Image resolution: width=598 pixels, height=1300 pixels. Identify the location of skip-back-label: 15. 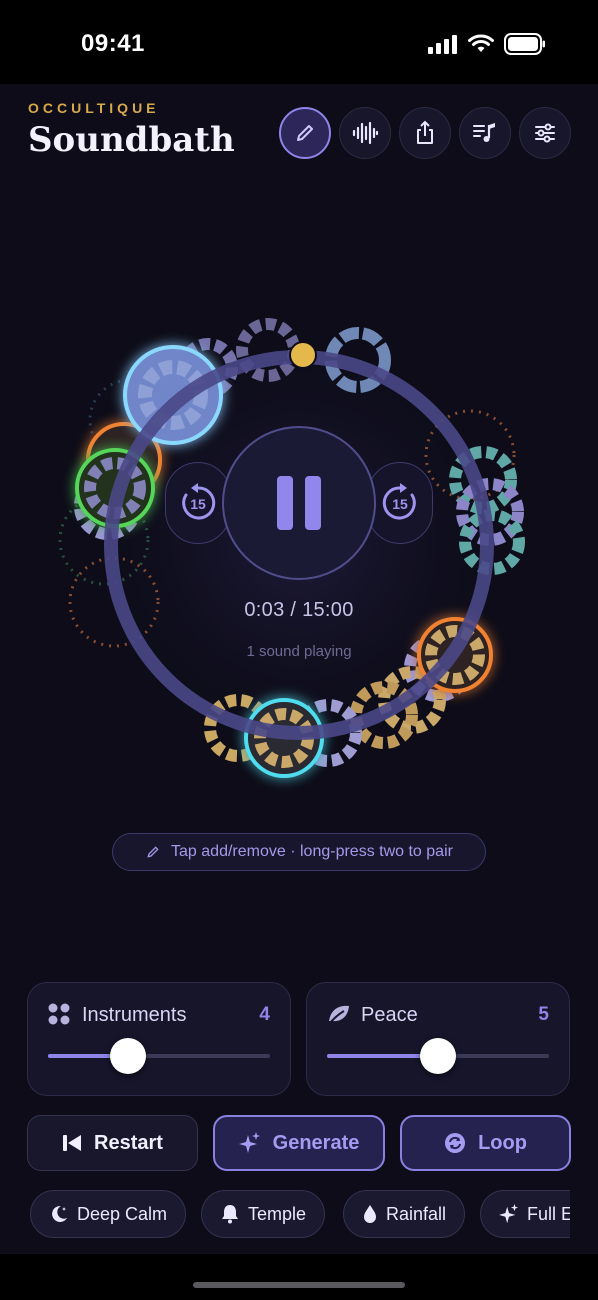
(198, 504).